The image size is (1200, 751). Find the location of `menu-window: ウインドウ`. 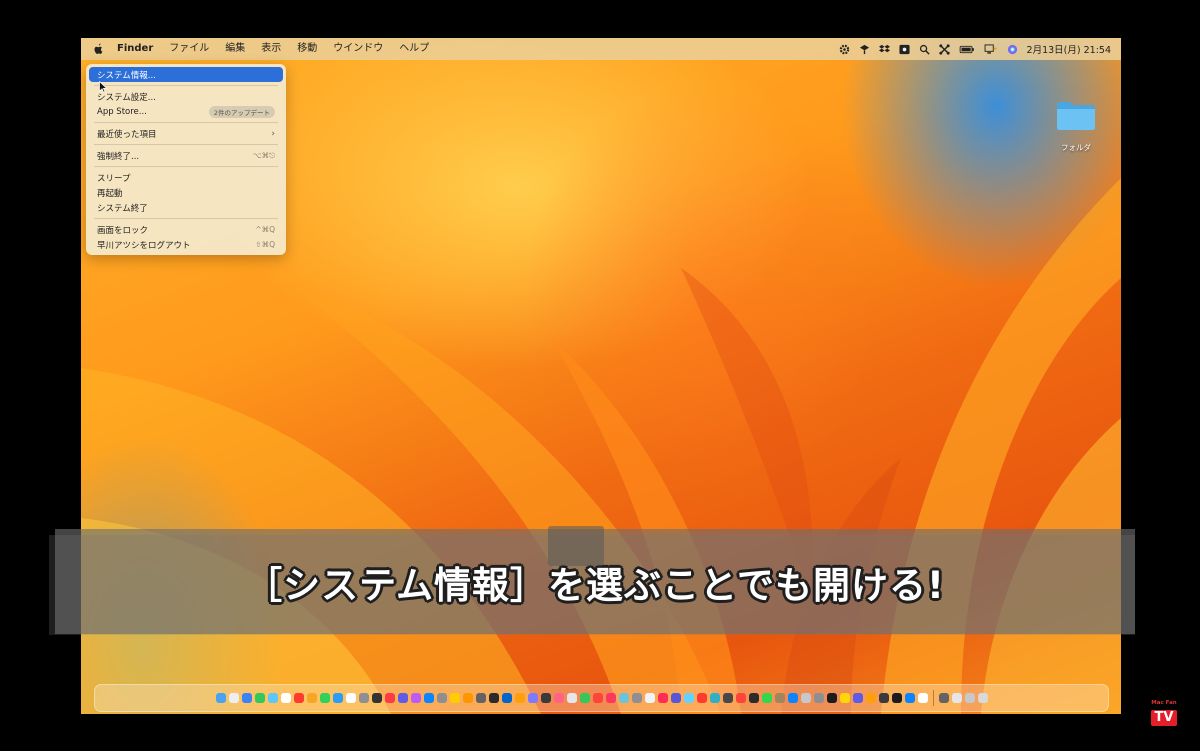

menu-window: ウインドウ is located at coordinates (358, 49).